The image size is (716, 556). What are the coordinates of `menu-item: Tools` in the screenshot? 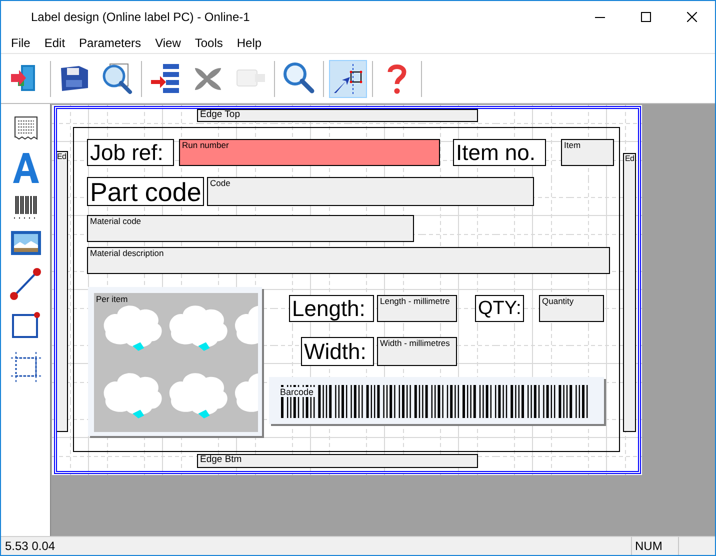 It's located at (209, 43).